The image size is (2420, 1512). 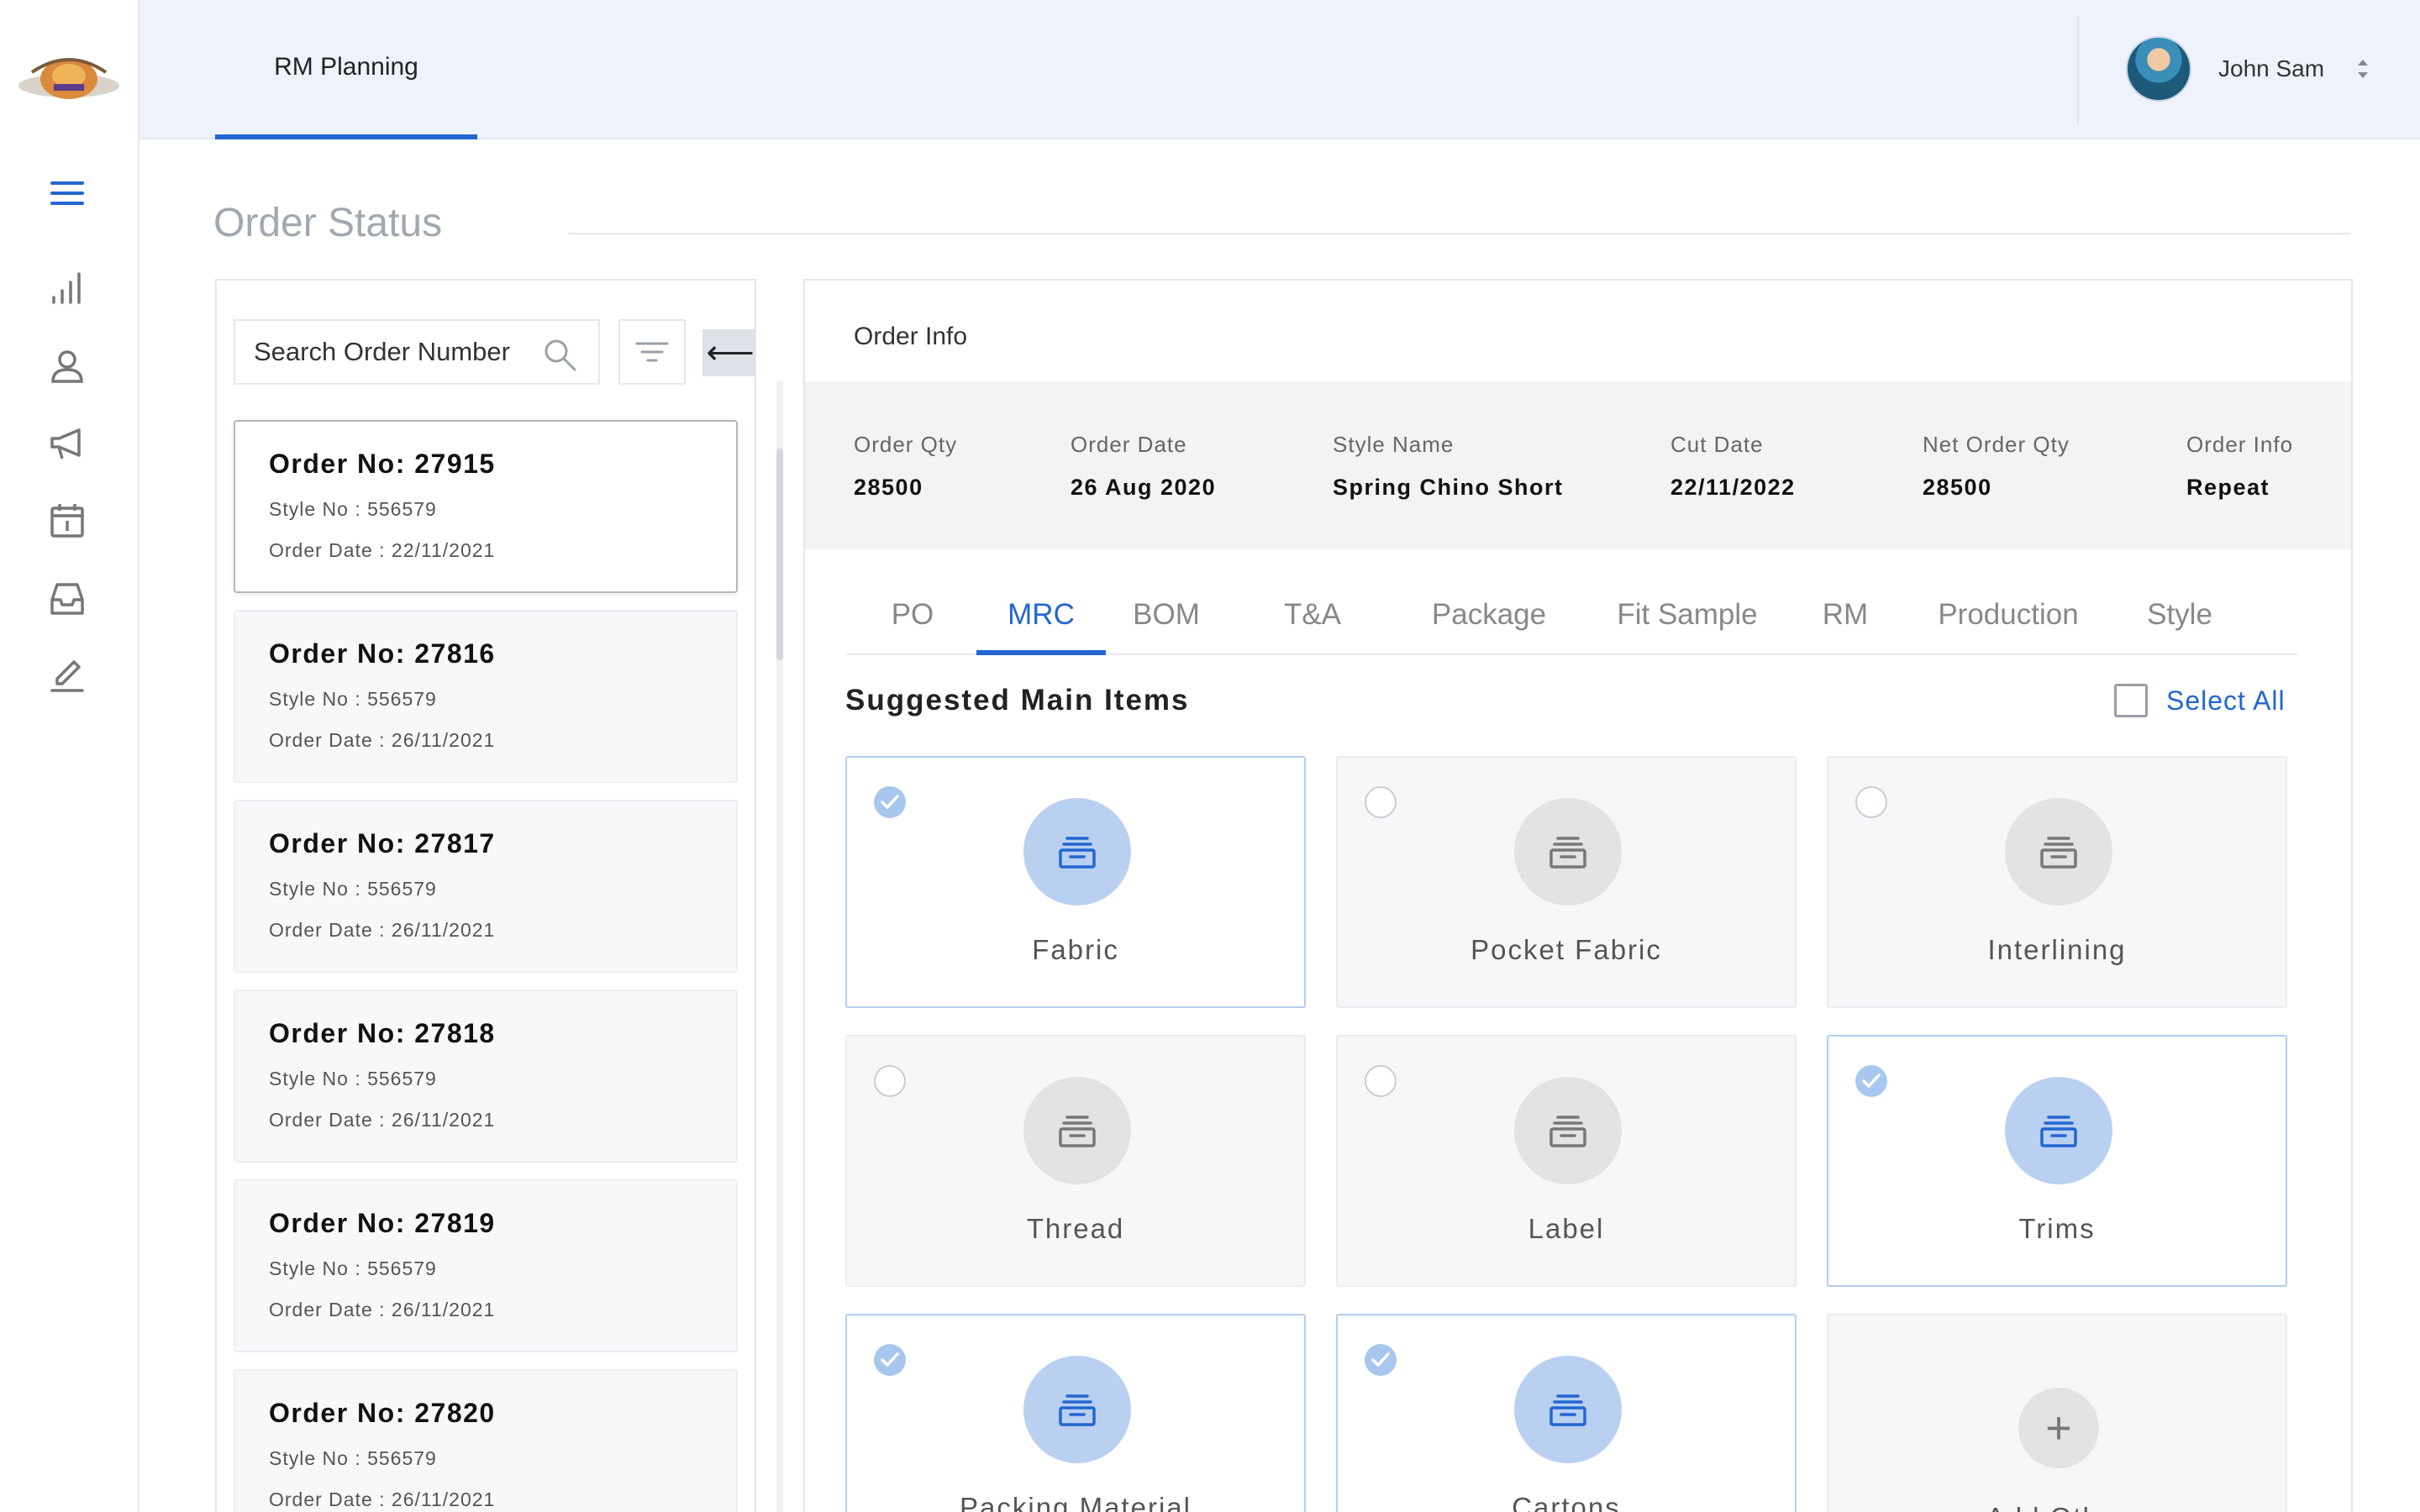 I want to click on tab-fit-sample: Fit Sample, so click(x=1687, y=623).